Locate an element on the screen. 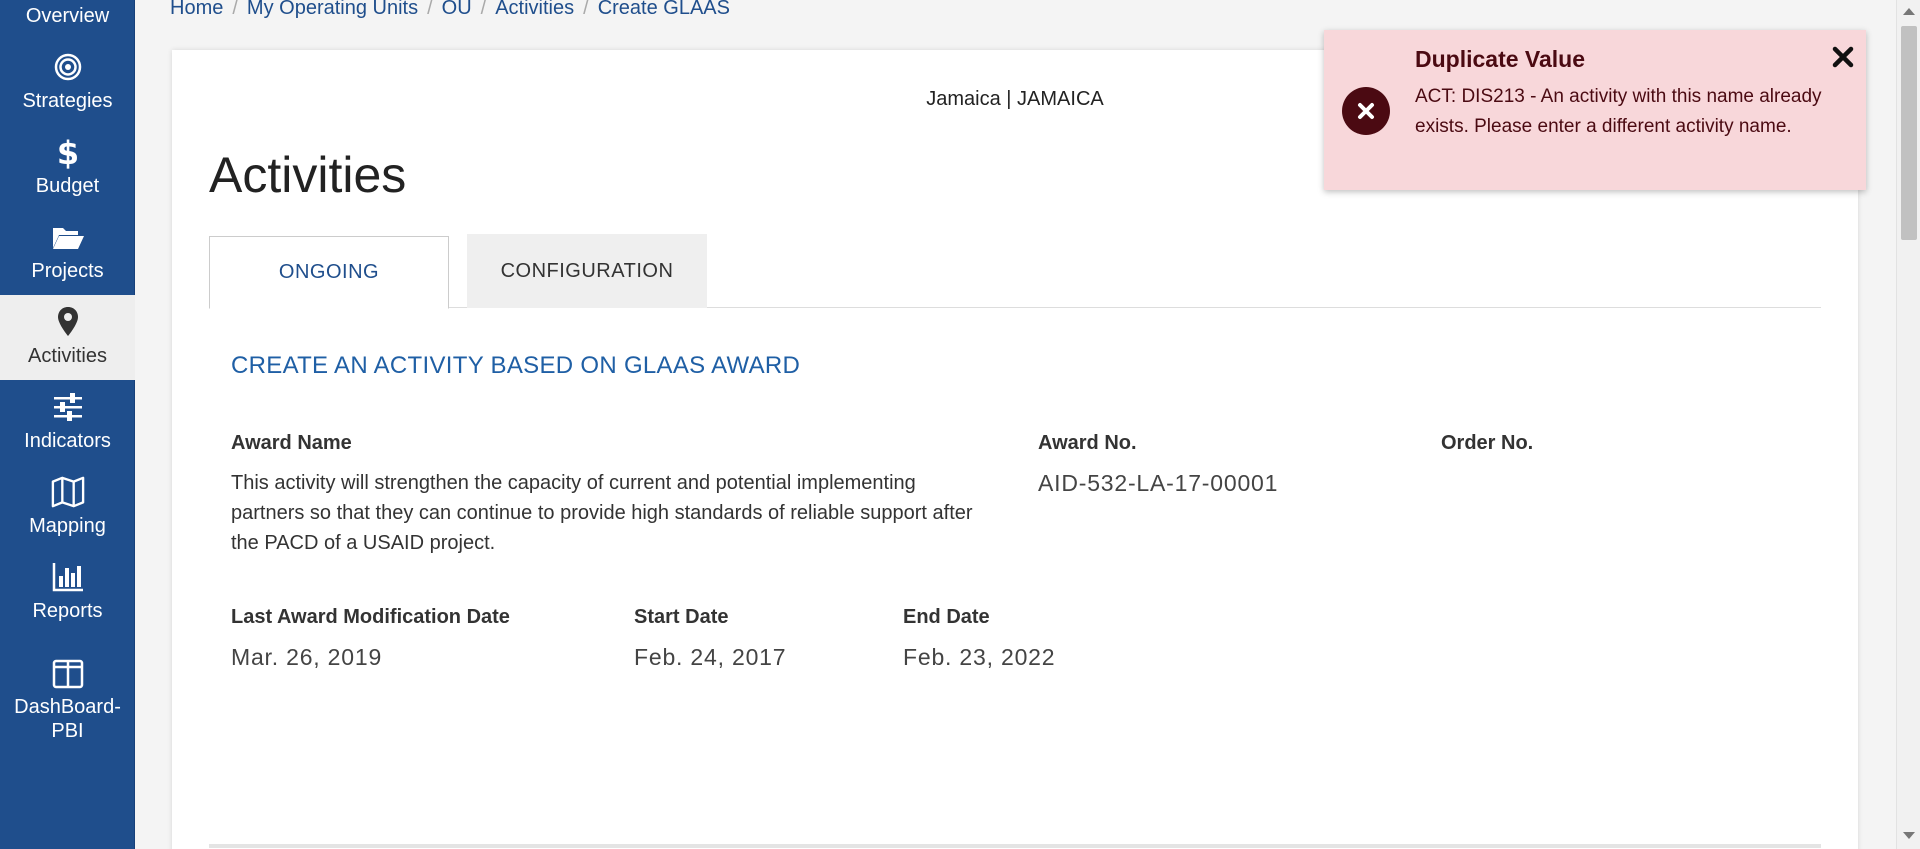  scroll-up-icon is located at coordinates (1909, 11).